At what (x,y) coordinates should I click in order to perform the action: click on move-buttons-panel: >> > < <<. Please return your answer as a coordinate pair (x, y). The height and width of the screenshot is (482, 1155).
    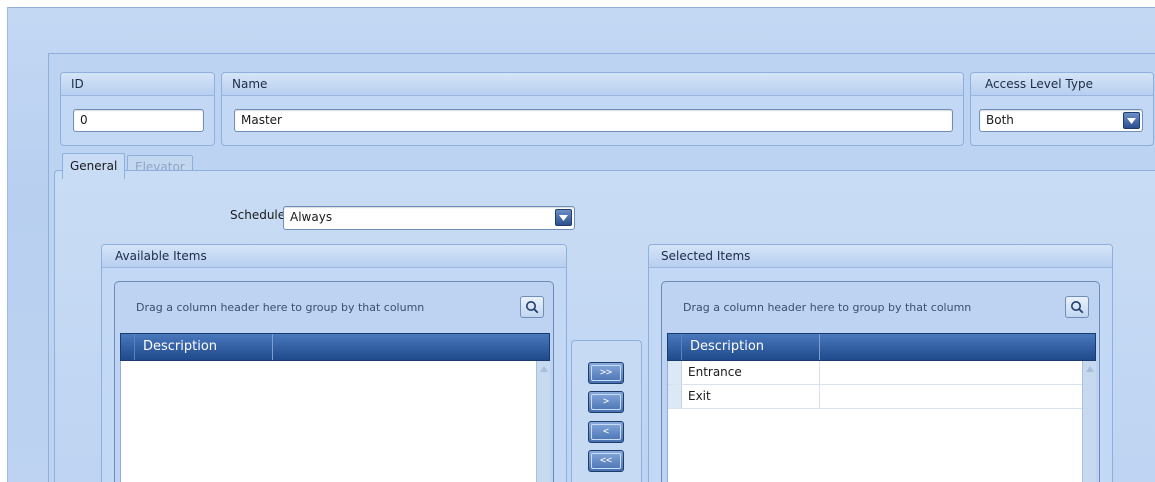
    Looking at the image, I should click on (606, 411).